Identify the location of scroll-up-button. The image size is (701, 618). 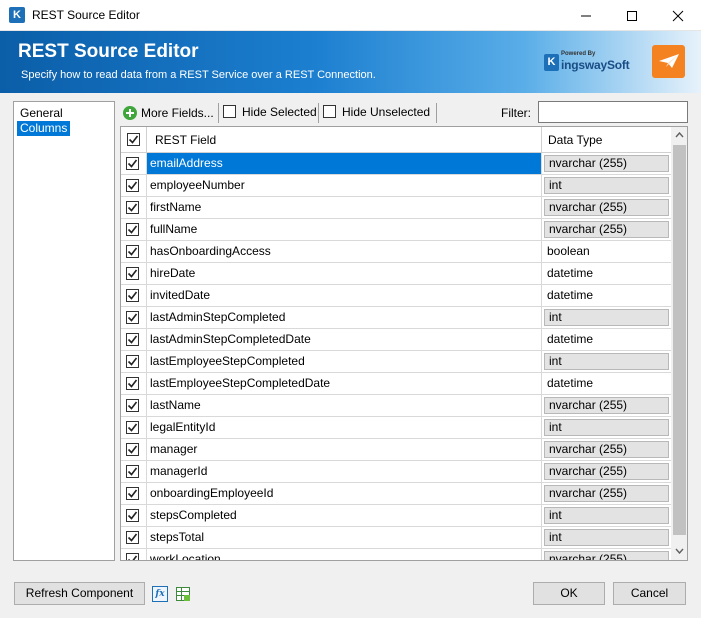
(679, 135).